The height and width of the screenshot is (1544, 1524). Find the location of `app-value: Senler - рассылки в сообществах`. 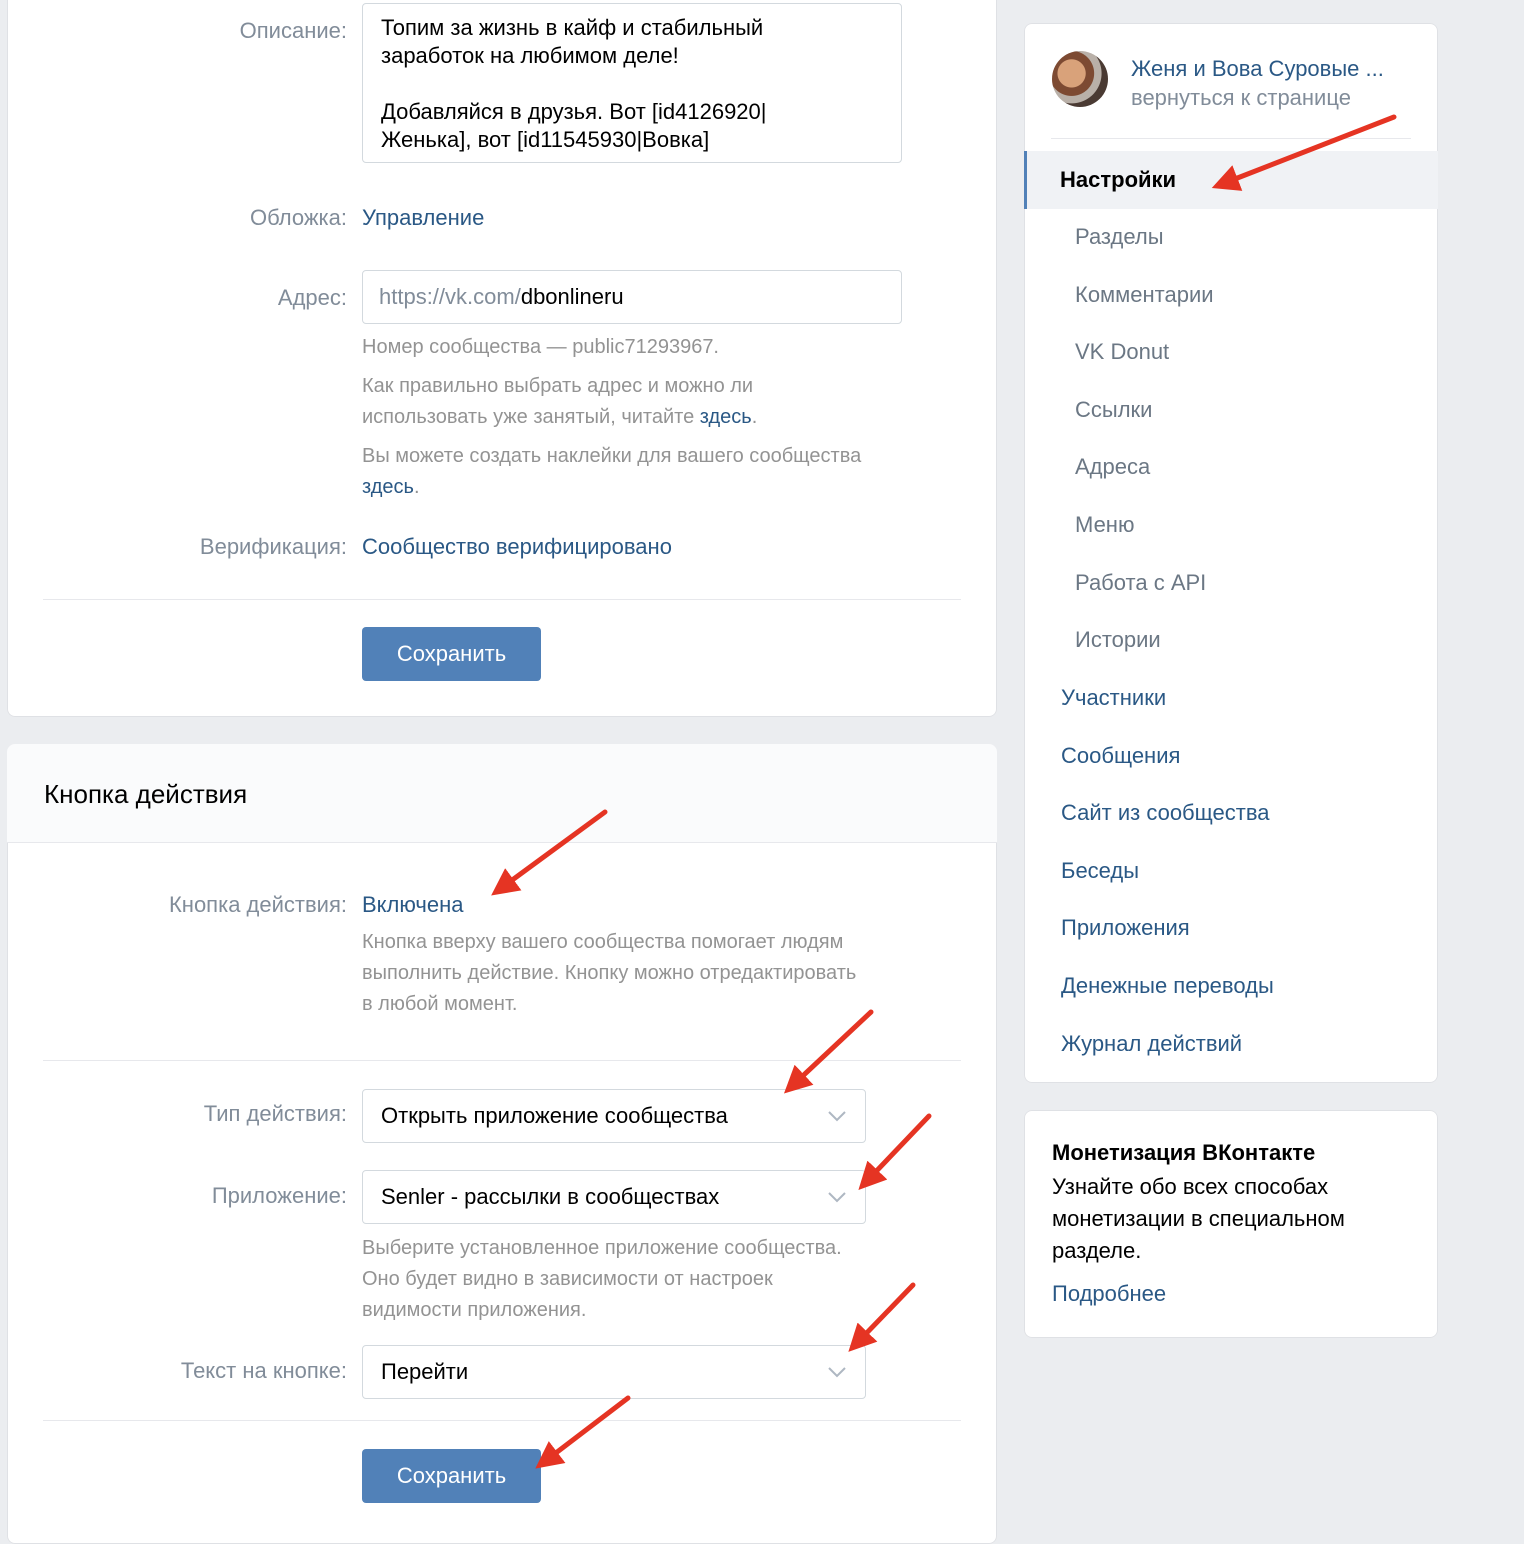

app-value: Senler - рассылки в сообществах is located at coordinates (550, 1196).